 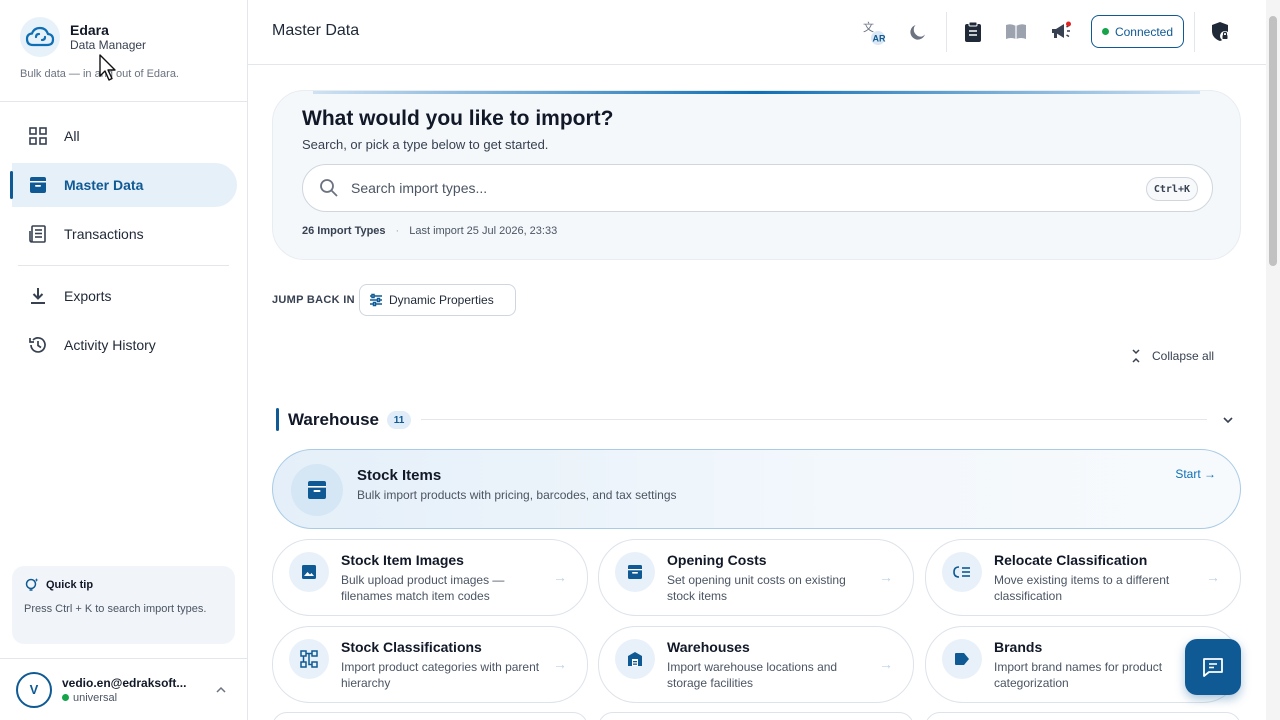 What do you see at coordinates (38, 136) in the screenshot?
I see `grid-icon` at bounding box center [38, 136].